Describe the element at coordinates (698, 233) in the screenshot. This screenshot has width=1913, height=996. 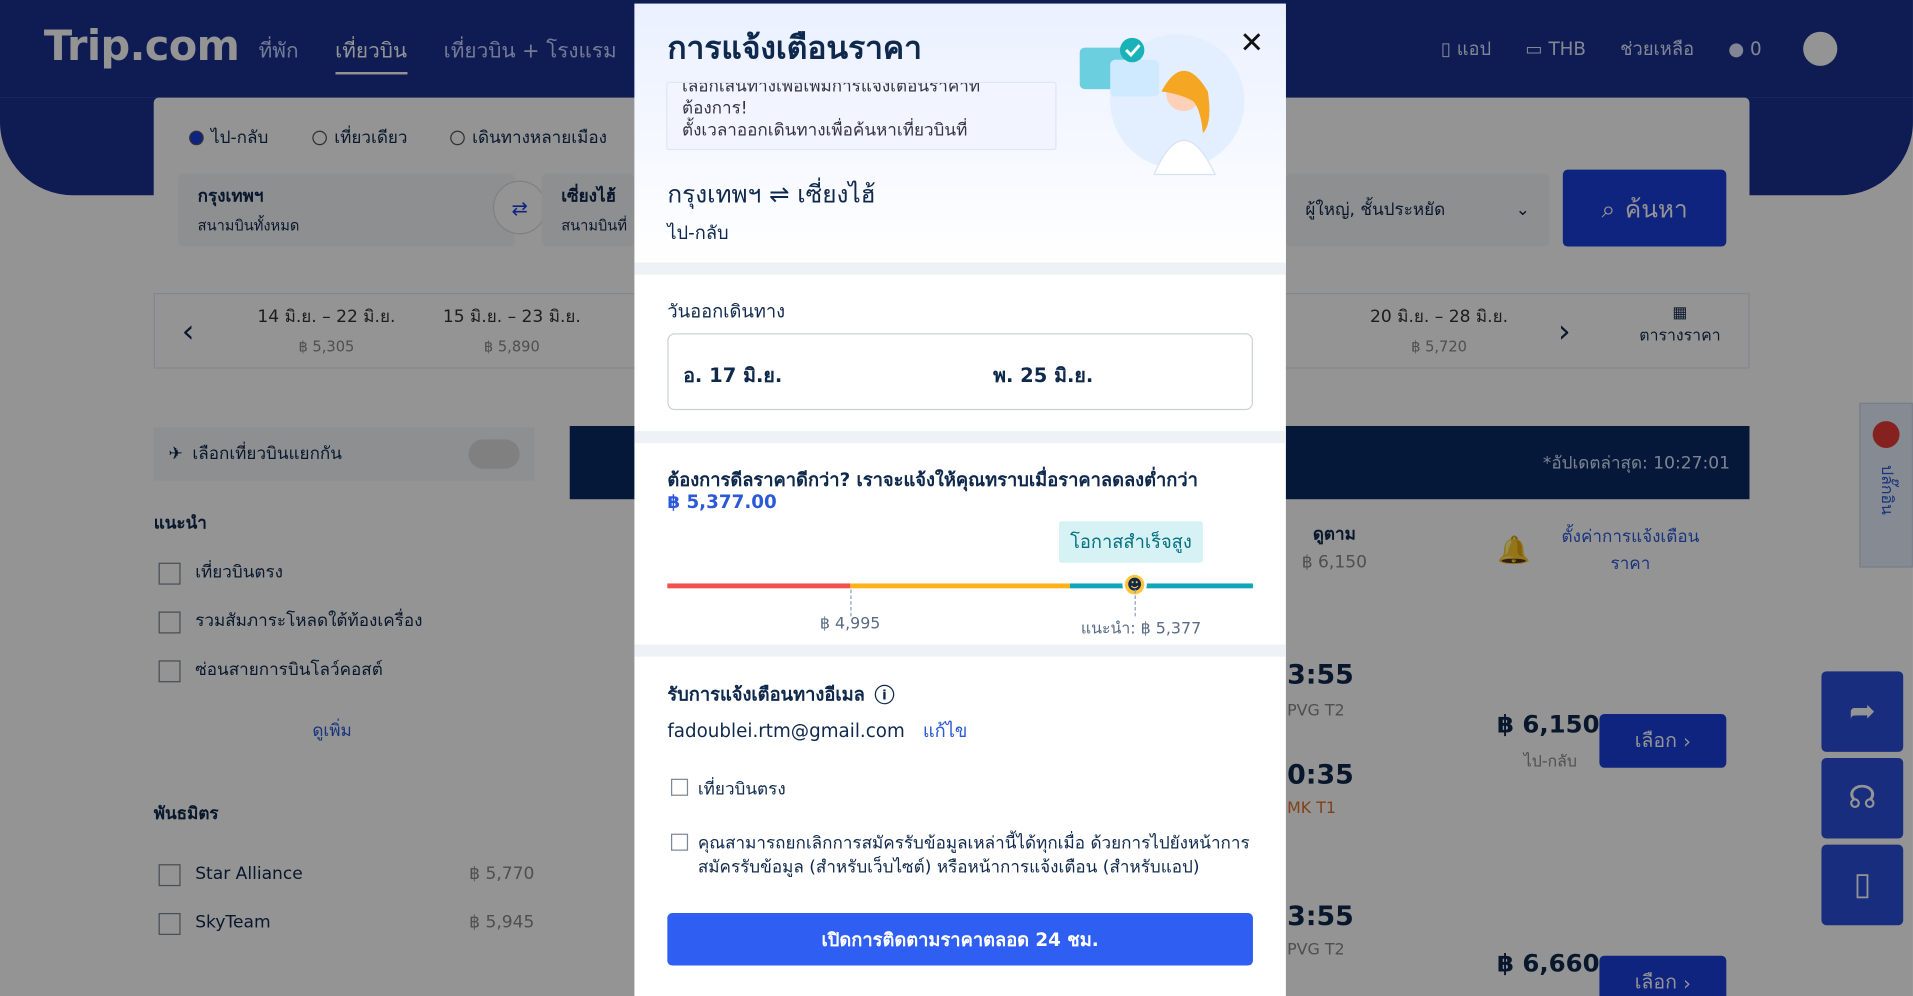
I see `trip-type: ไป-กลับ` at that location.